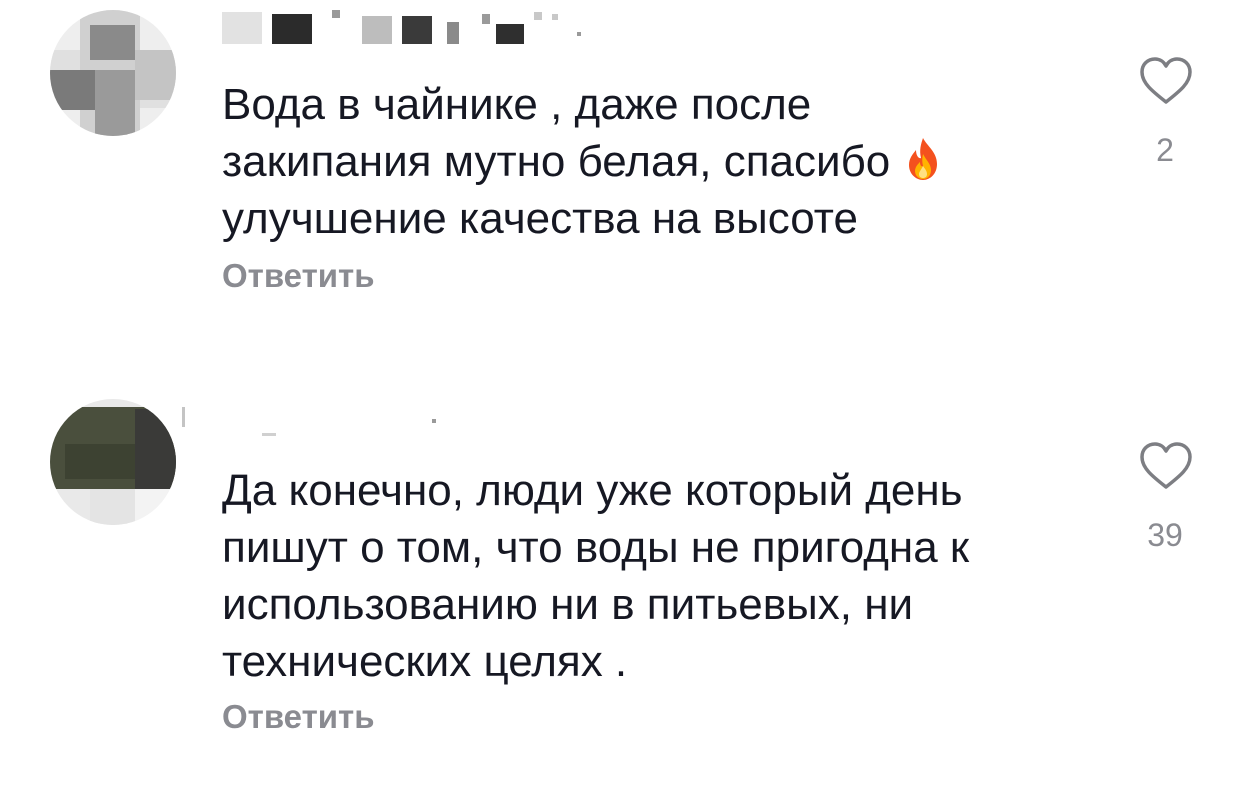 This screenshot has width=1260, height=789. Describe the element at coordinates (540, 218) in the screenshot. I see `comment-text-part: улучшение качества на высоте` at that location.